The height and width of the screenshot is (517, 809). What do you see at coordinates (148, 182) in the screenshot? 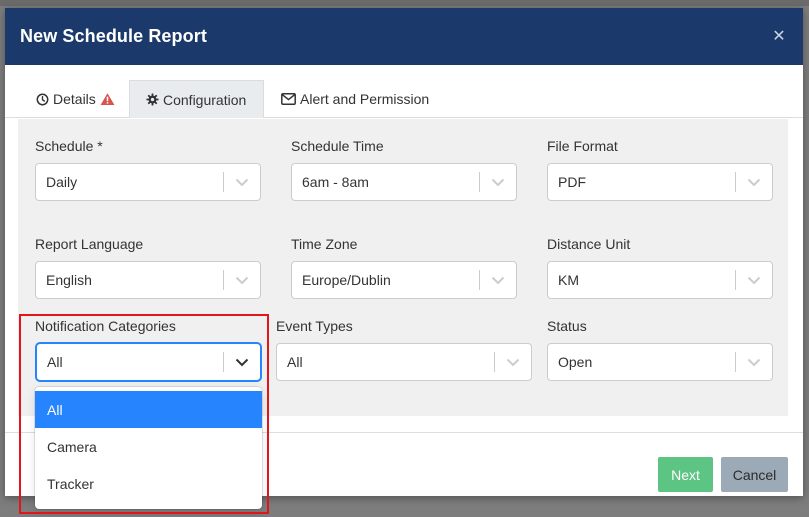
I see `schedule-select: Daily` at bounding box center [148, 182].